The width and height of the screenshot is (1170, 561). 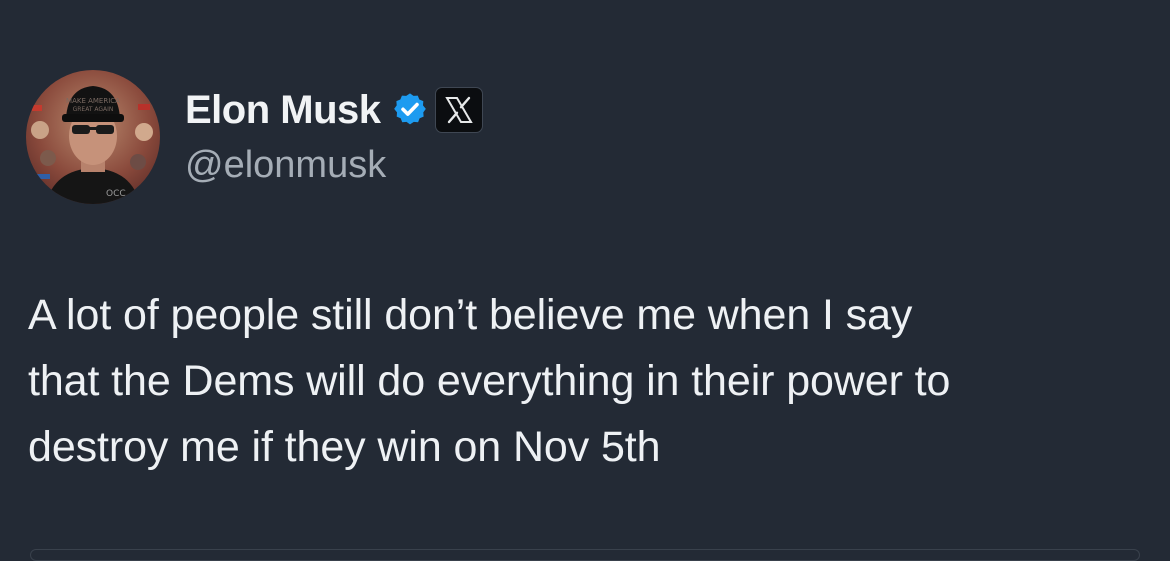 I want to click on svg-text: MAKE AMERICA, so click(x=93, y=101).